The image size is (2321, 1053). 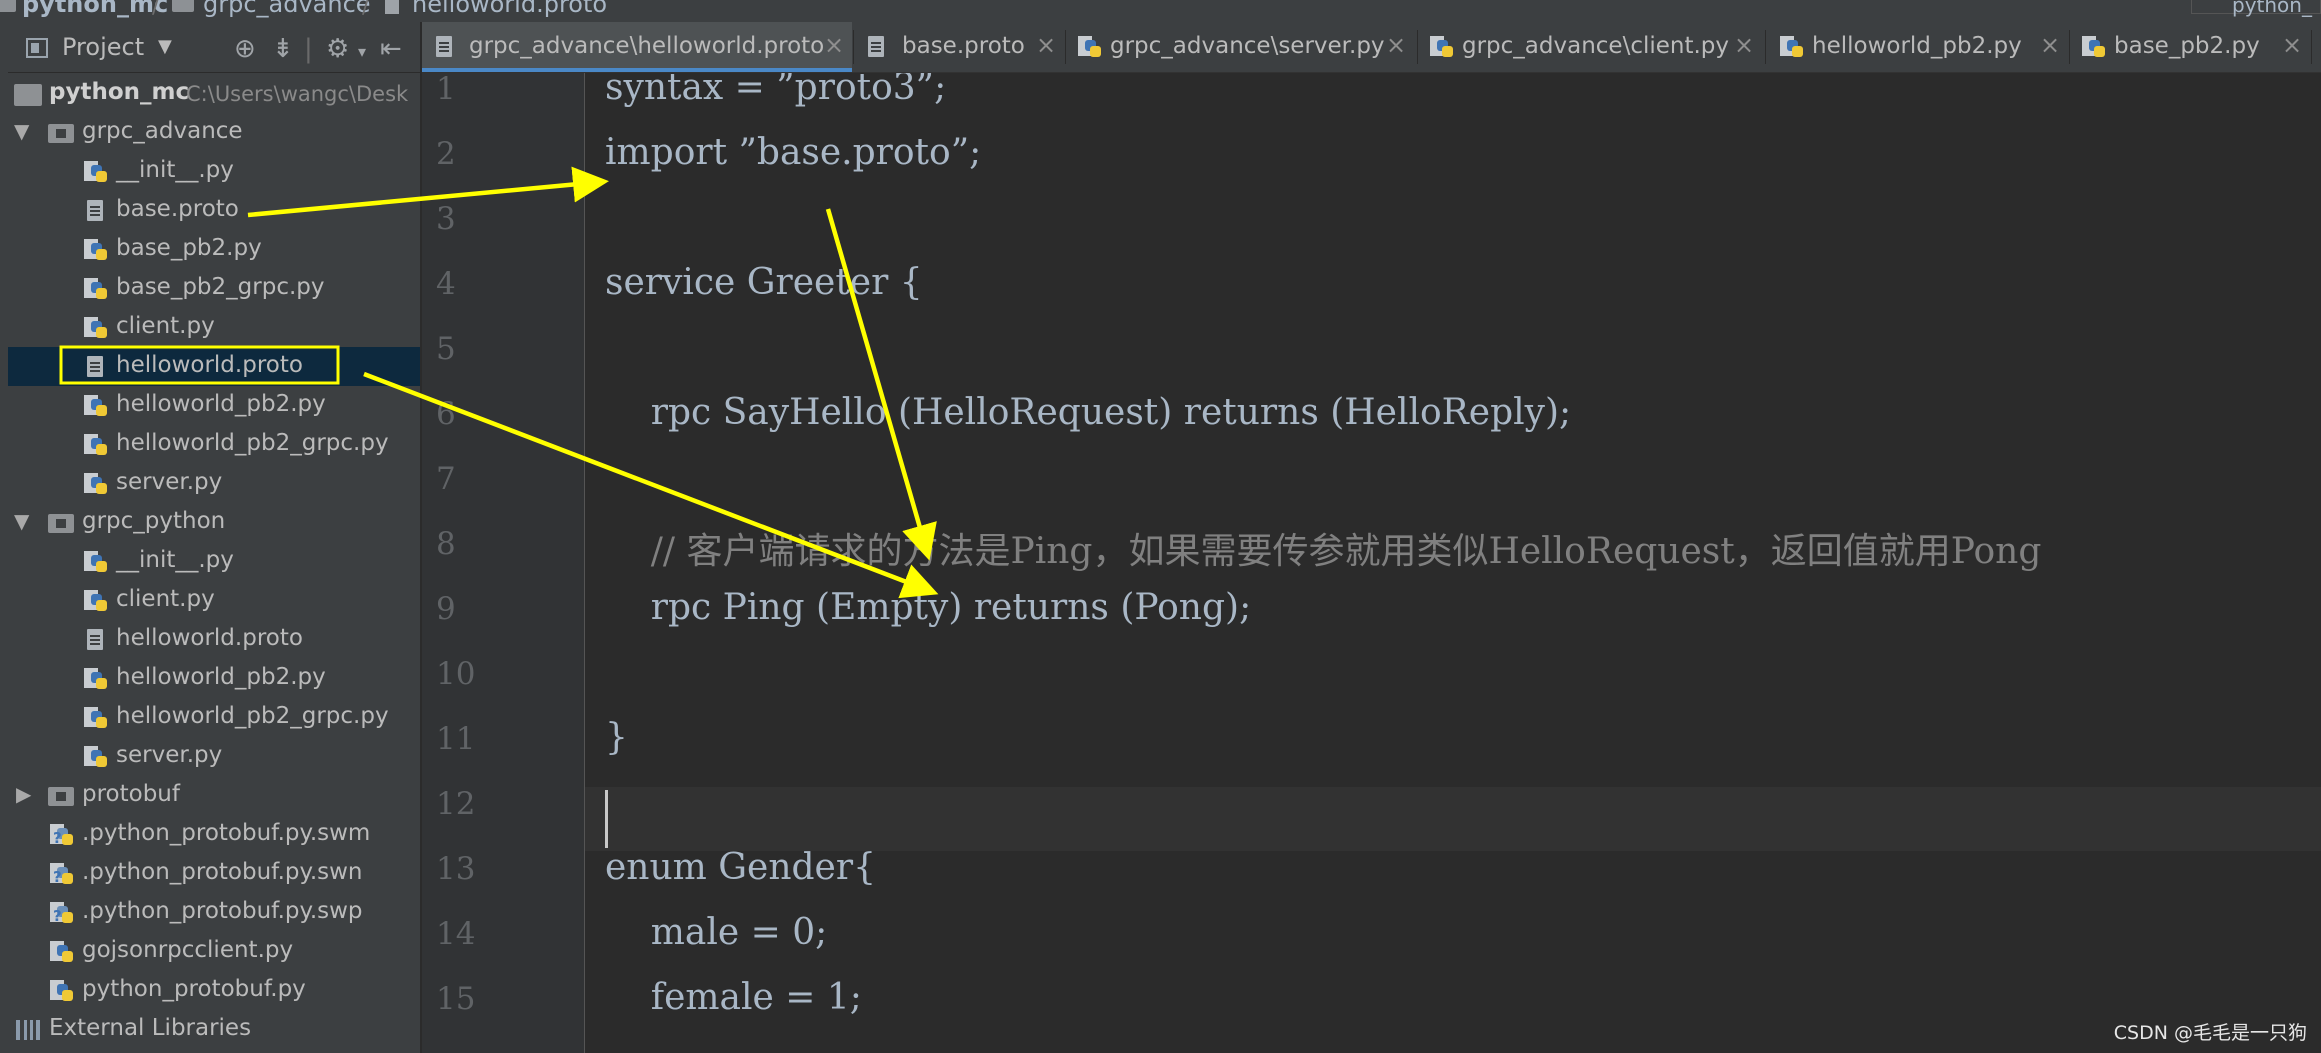 I want to click on code-line: enum Gender{, so click(x=740, y=867).